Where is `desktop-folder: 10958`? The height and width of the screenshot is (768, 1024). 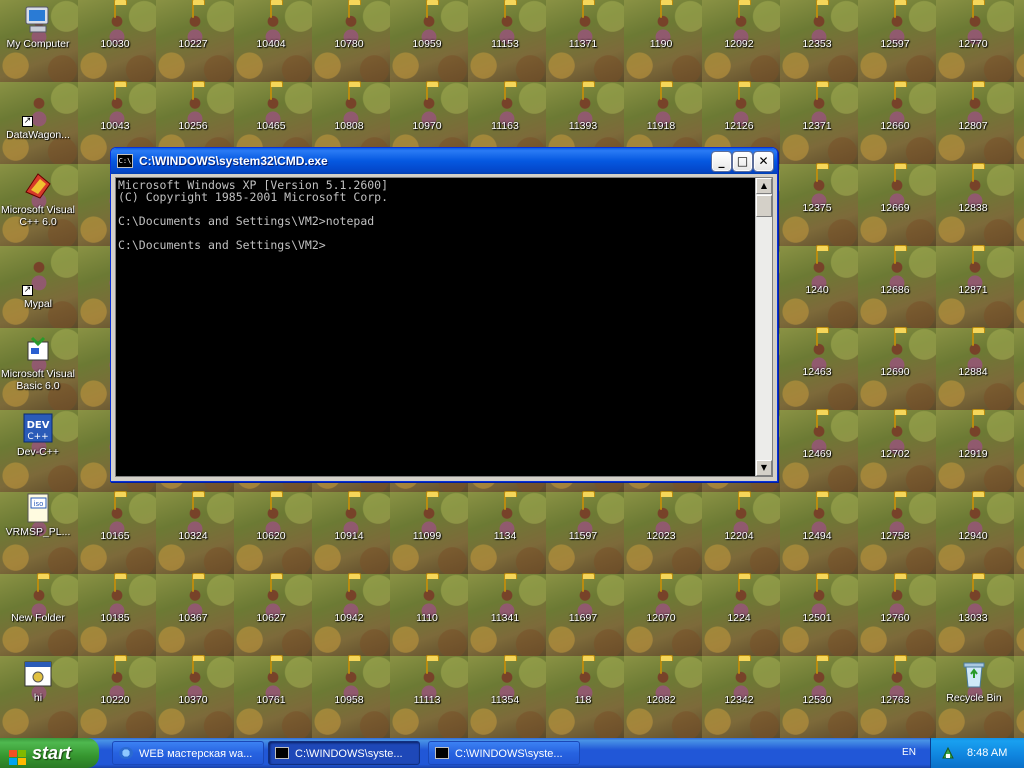
desktop-folder: 10958 is located at coordinates (349, 682).